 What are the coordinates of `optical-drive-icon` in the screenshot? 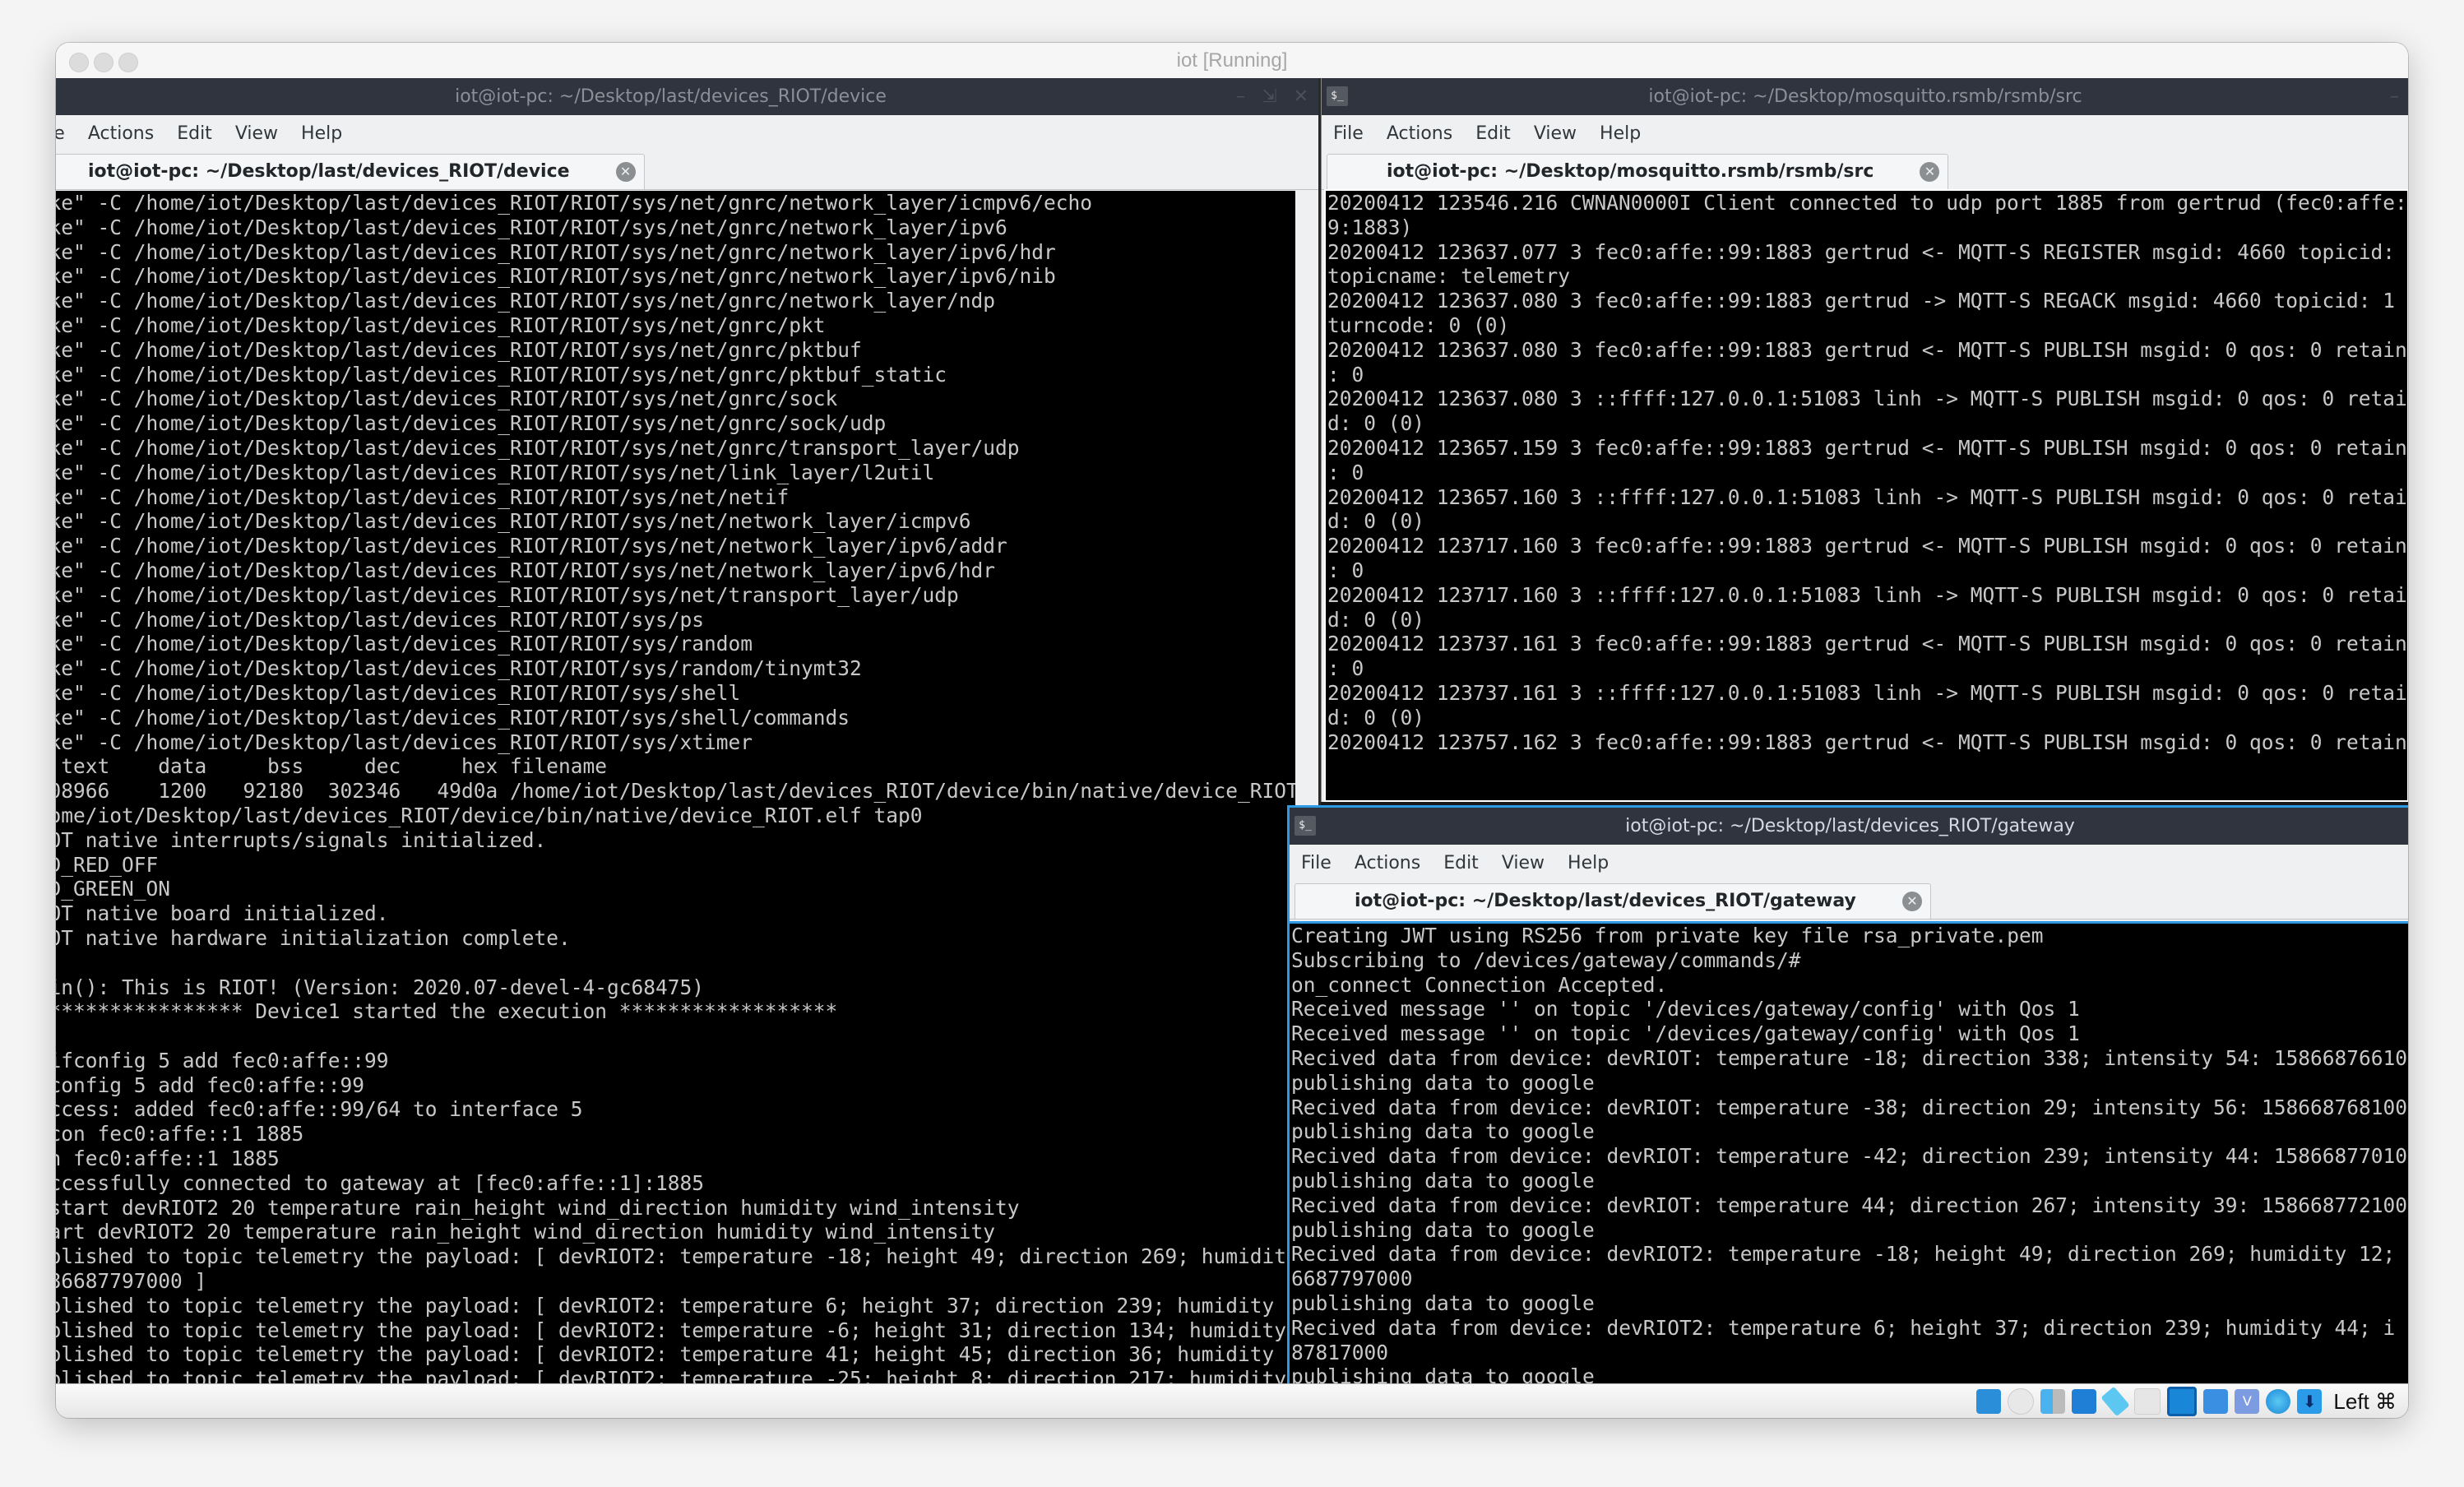 It's located at (2021, 1401).